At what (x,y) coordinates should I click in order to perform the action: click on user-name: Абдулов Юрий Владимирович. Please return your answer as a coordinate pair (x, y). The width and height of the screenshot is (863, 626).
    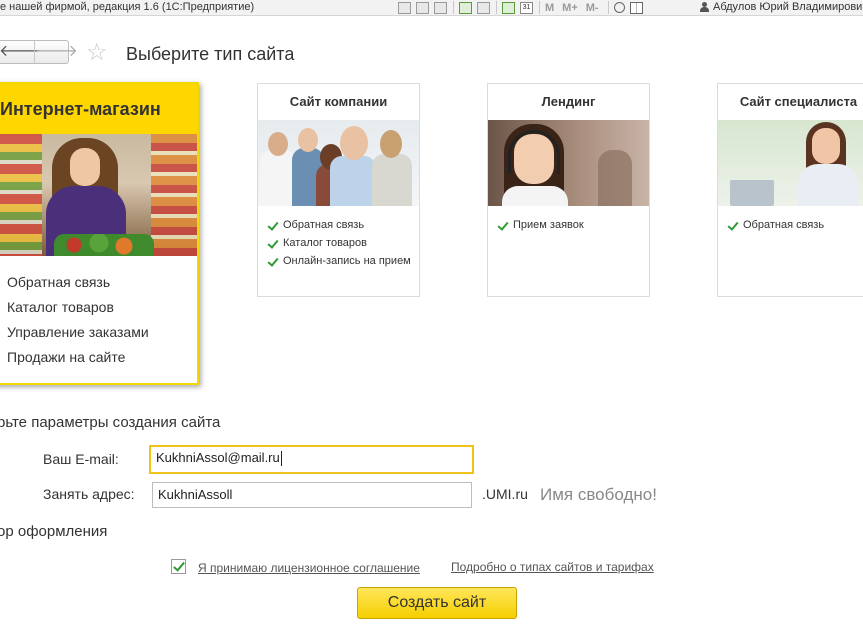
    Looking at the image, I should click on (788, 7).